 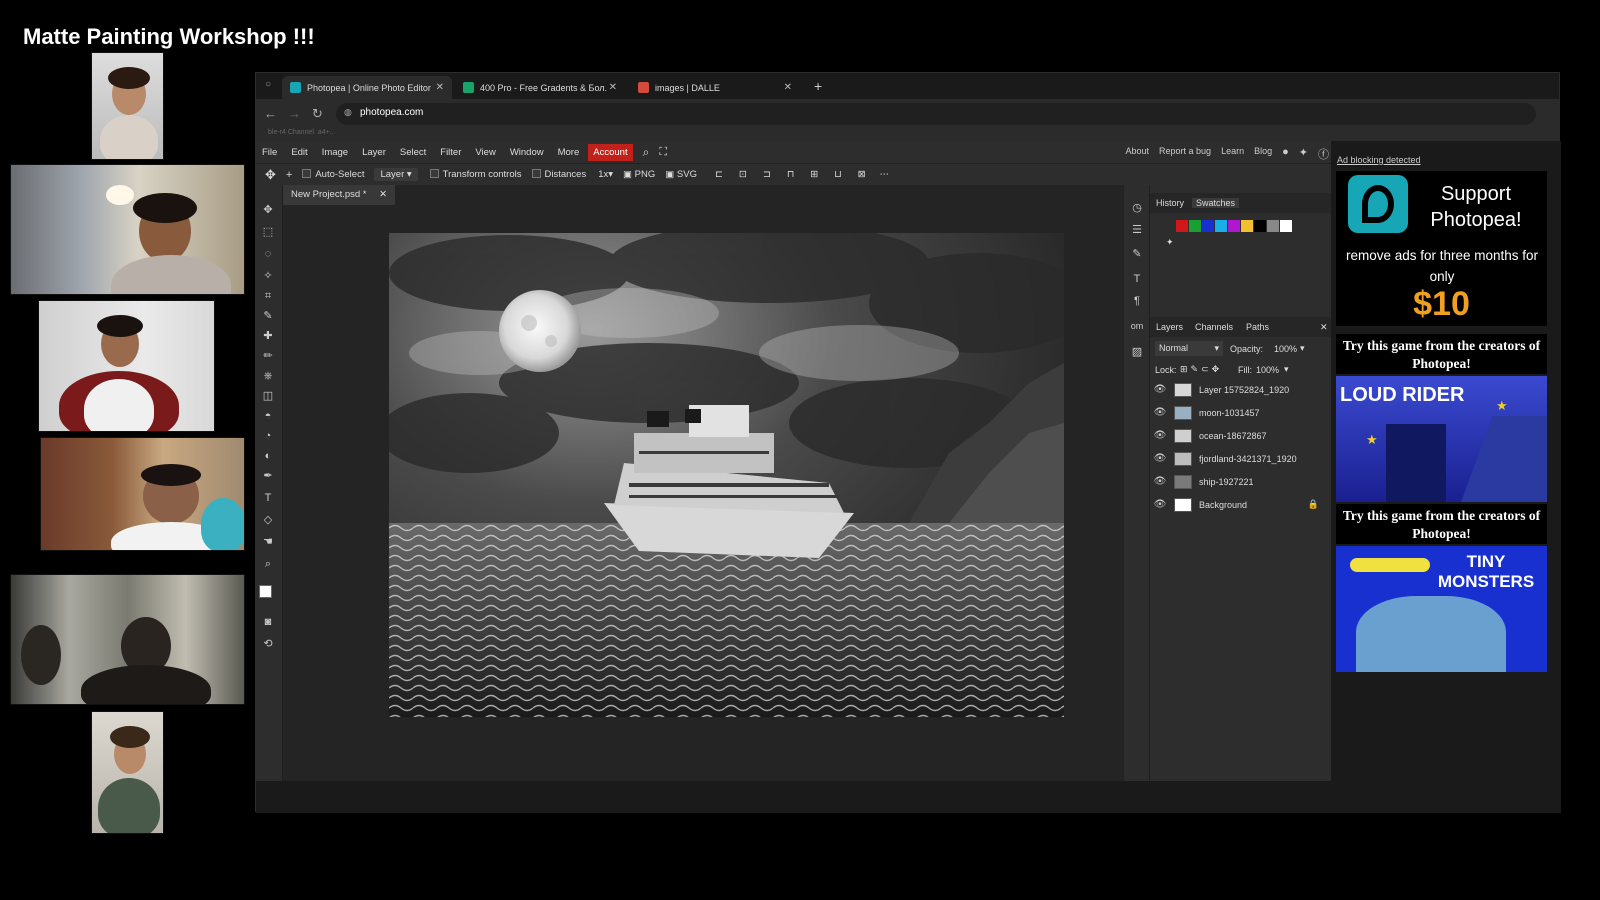 What do you see at coordinates (1286, 226) in the screenshot?
I see `swatch-white` at bounding box center [1286, 226].